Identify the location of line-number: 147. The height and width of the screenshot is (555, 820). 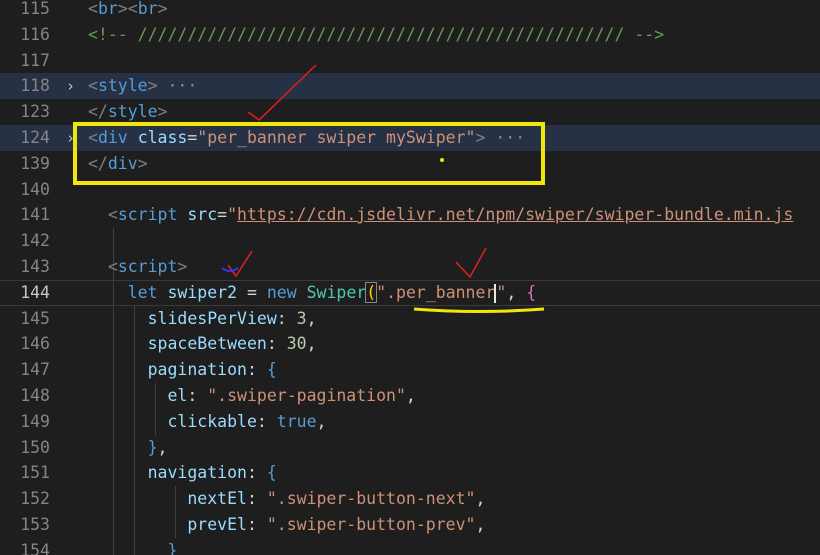
(35, 369).